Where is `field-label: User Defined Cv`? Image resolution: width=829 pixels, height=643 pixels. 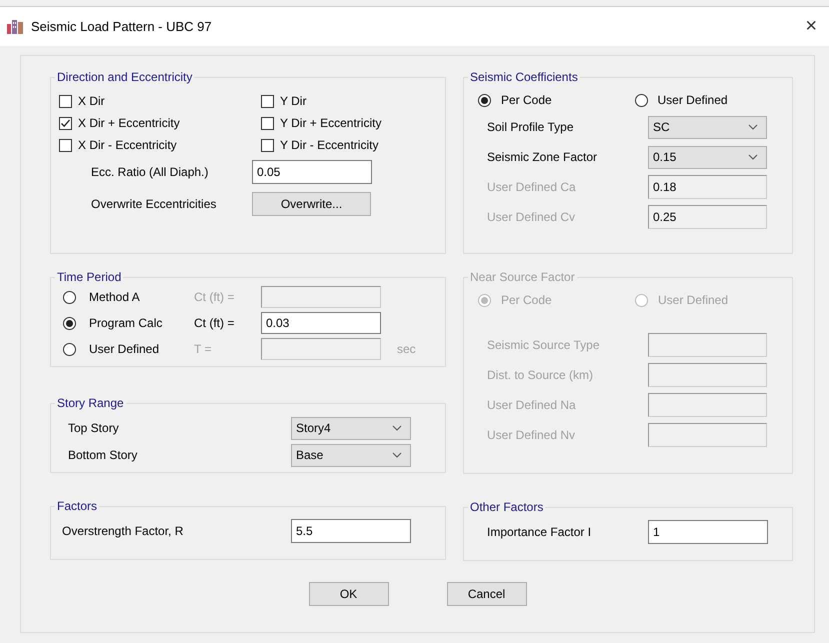 field-label: User Defined Cv is located at coordinates (531, 217).